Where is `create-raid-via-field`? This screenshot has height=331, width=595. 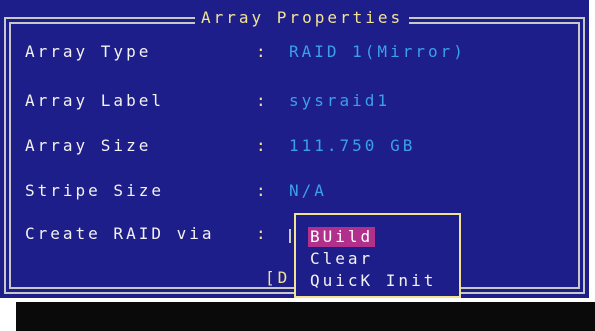 create-raid-via-field is located at coordinates (290, 236).